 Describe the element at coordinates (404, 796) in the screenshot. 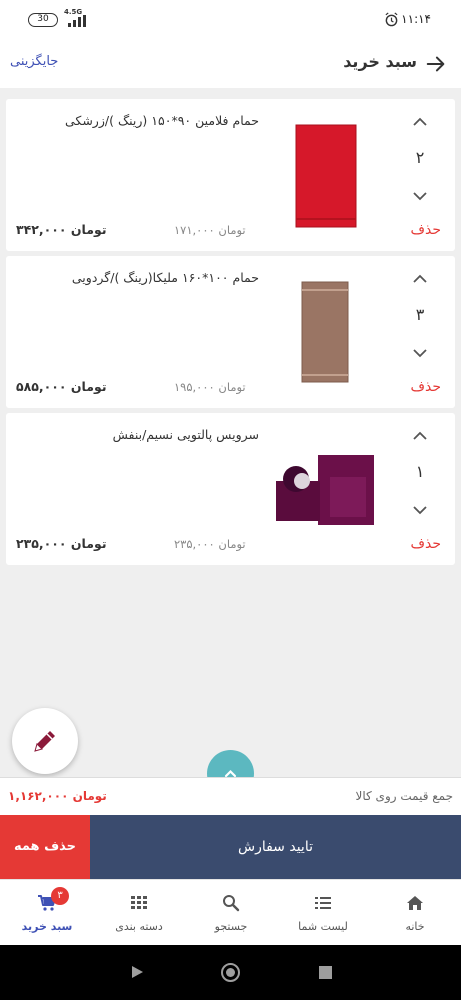

I see `summary-label: جمع قیمت روی کالا` at that location.